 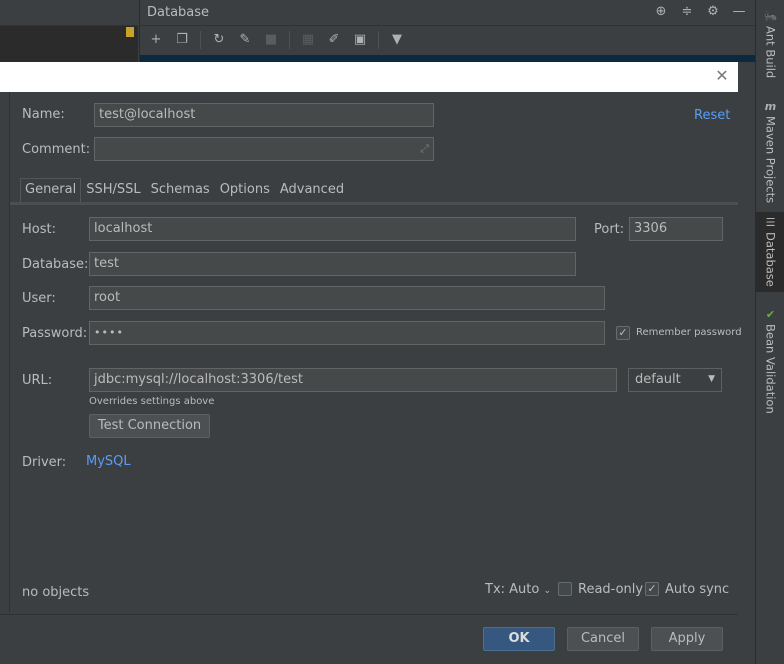 What do you see at coordinates (369, 639) in the screenshot?
I see `dialog-button-bar: OK Cancel Apply` at bounding box center [369, 639].